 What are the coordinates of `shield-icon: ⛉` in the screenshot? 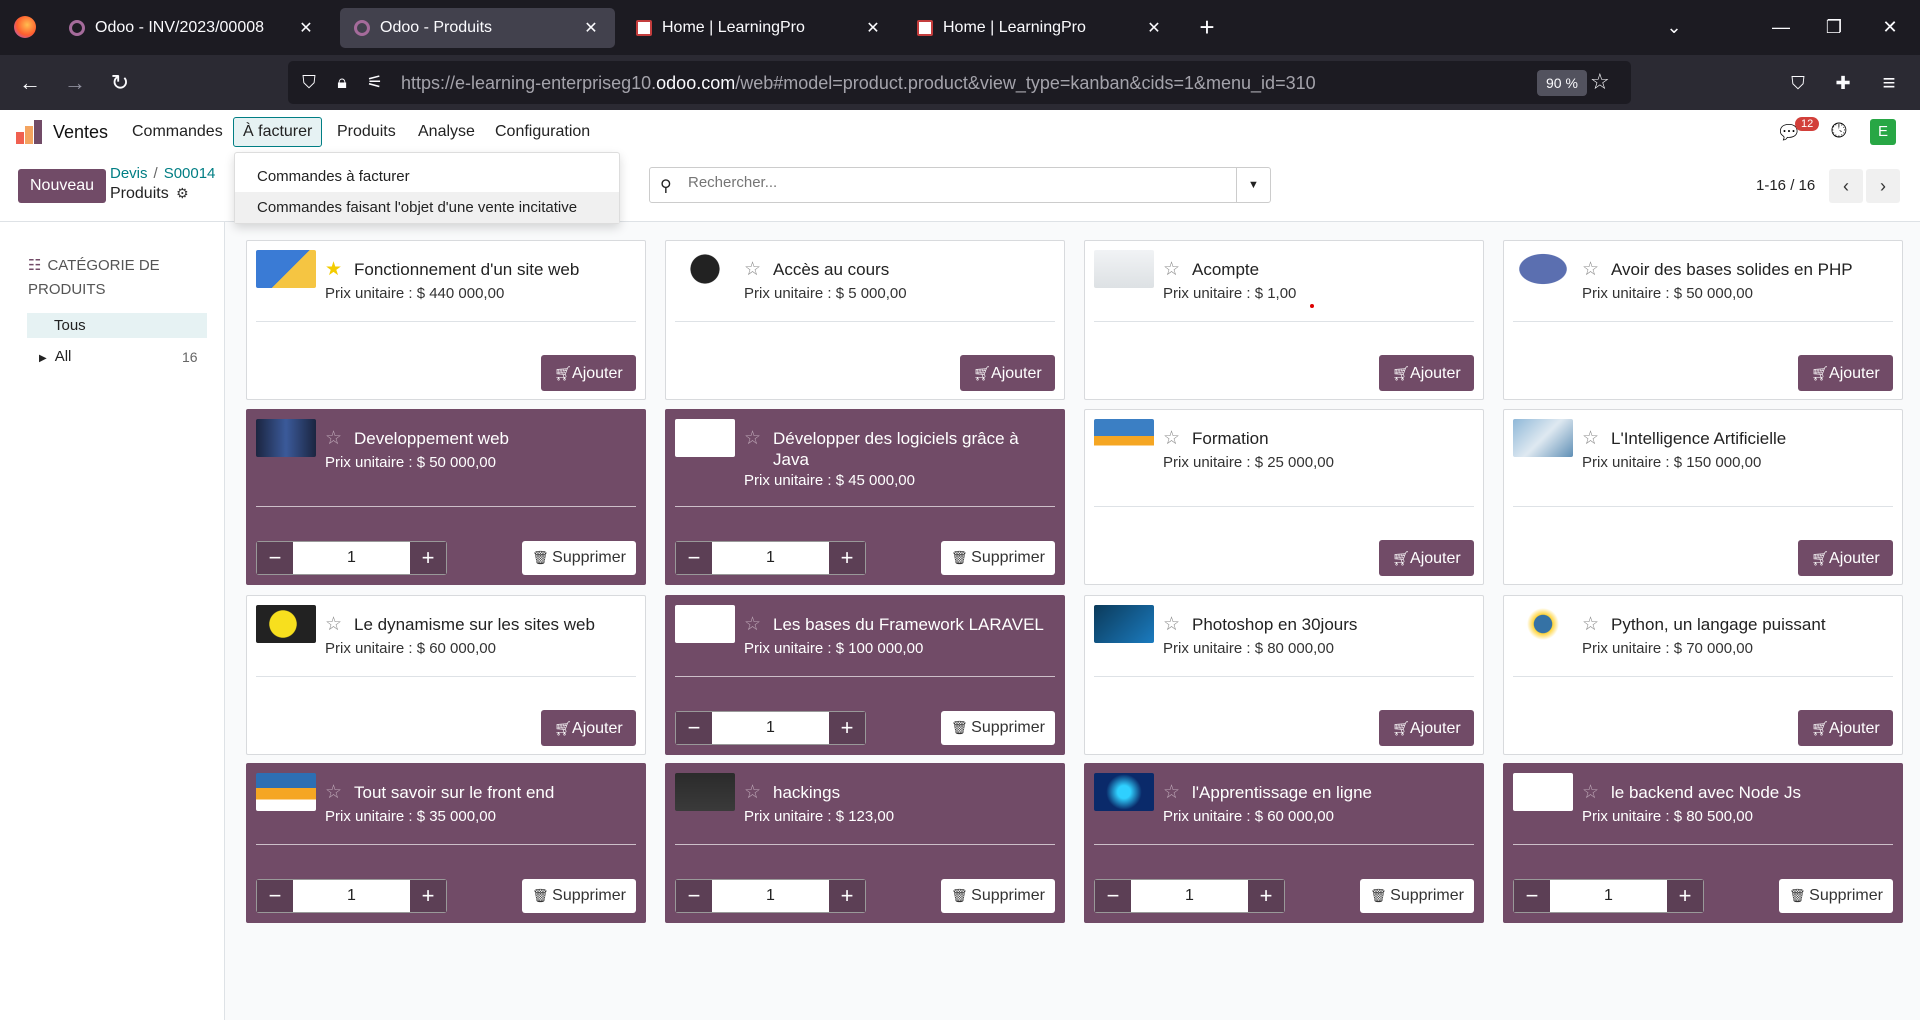 It's located at (309, 82).